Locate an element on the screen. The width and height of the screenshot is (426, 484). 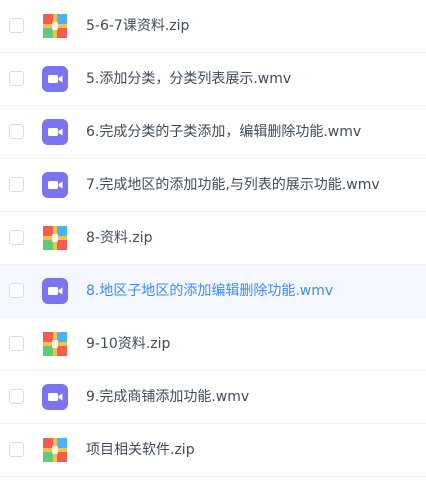
file-name: 8-资料.zip is located at coordinates (119, 238).